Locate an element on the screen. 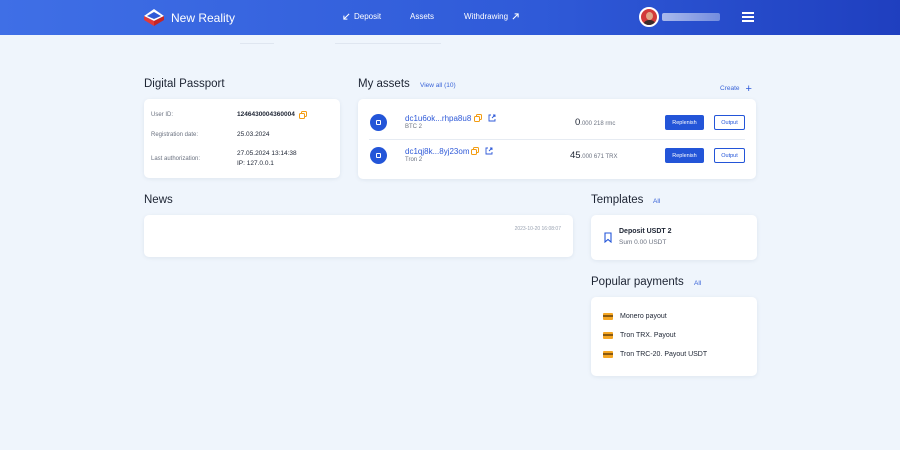 This screenshot has height=450, width=900. nav-withdrawing: Withdrawing is located at coordinates (491, 16).